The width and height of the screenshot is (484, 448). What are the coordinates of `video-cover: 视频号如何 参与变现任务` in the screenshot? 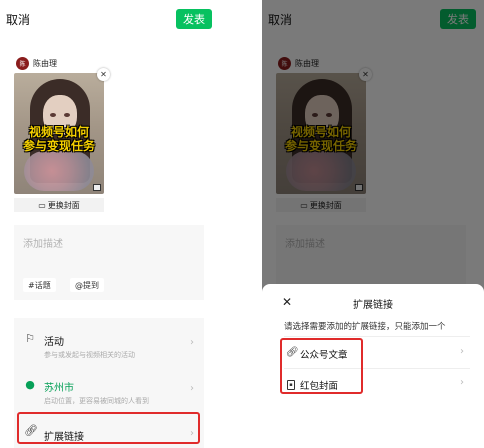 It's located at (59, 133).